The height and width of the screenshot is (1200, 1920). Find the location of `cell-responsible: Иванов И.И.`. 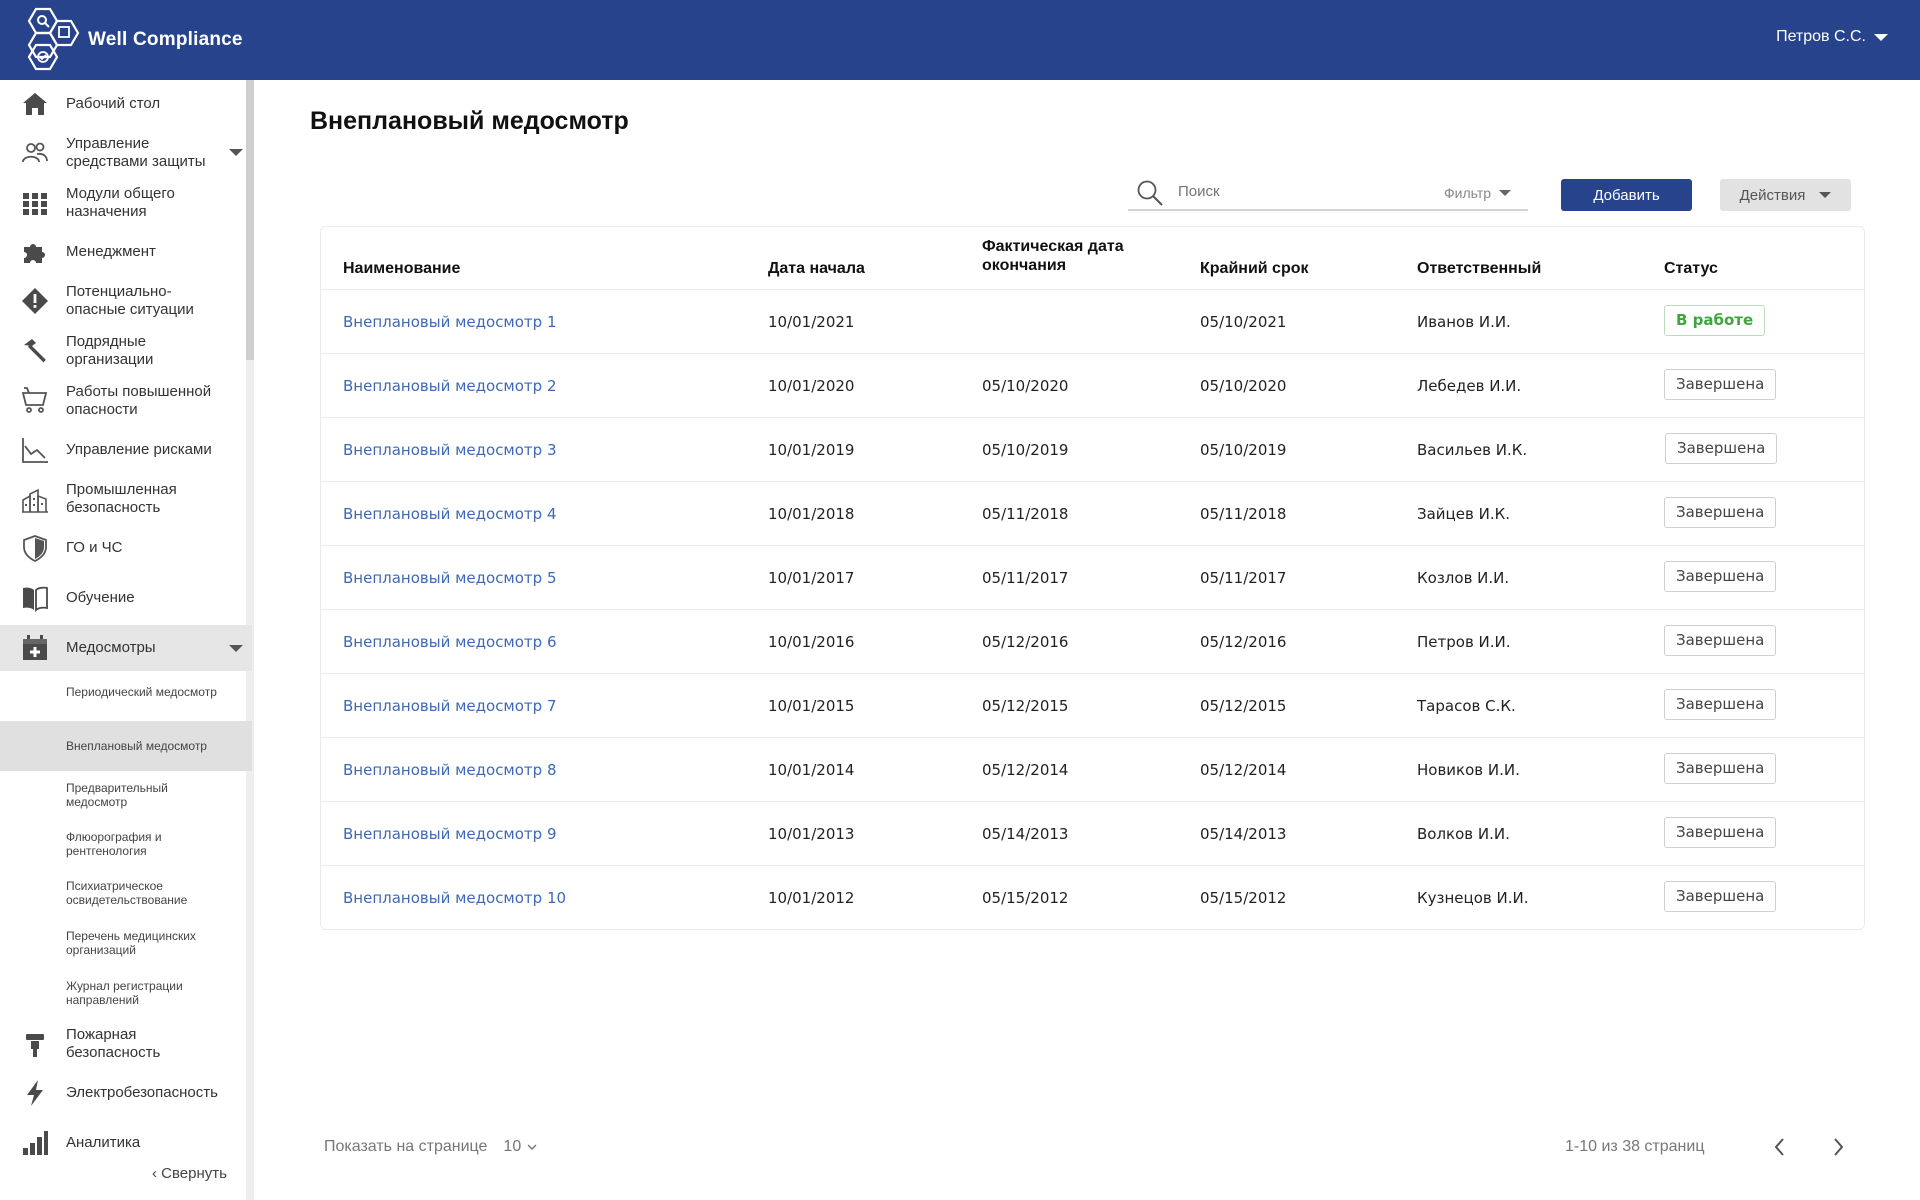

cell-responsible: Иванов И.И. is located at coordinates (1464, 322).